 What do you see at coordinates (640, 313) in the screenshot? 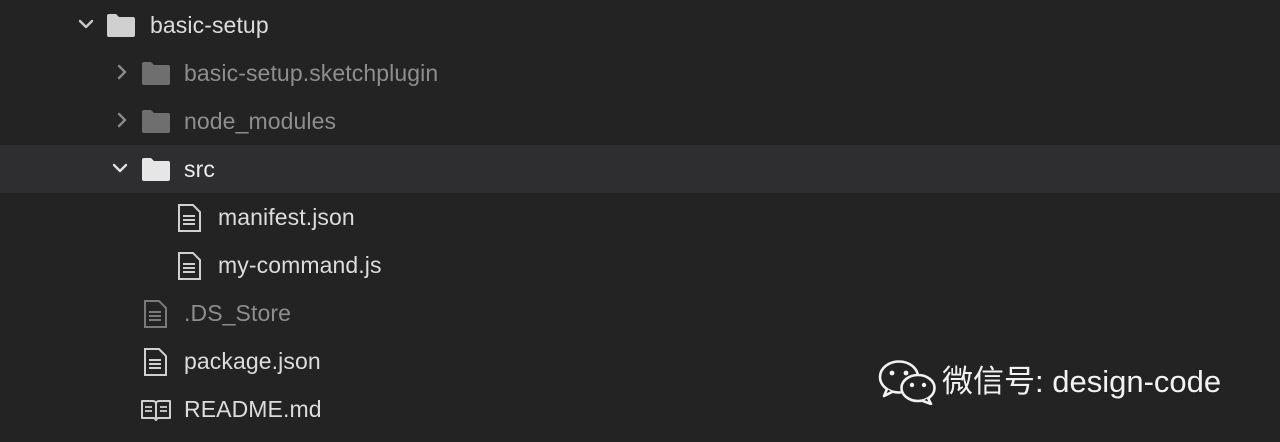
I see `tree-row-ds-store: .DS_Store` at bounding box center [640, 313].